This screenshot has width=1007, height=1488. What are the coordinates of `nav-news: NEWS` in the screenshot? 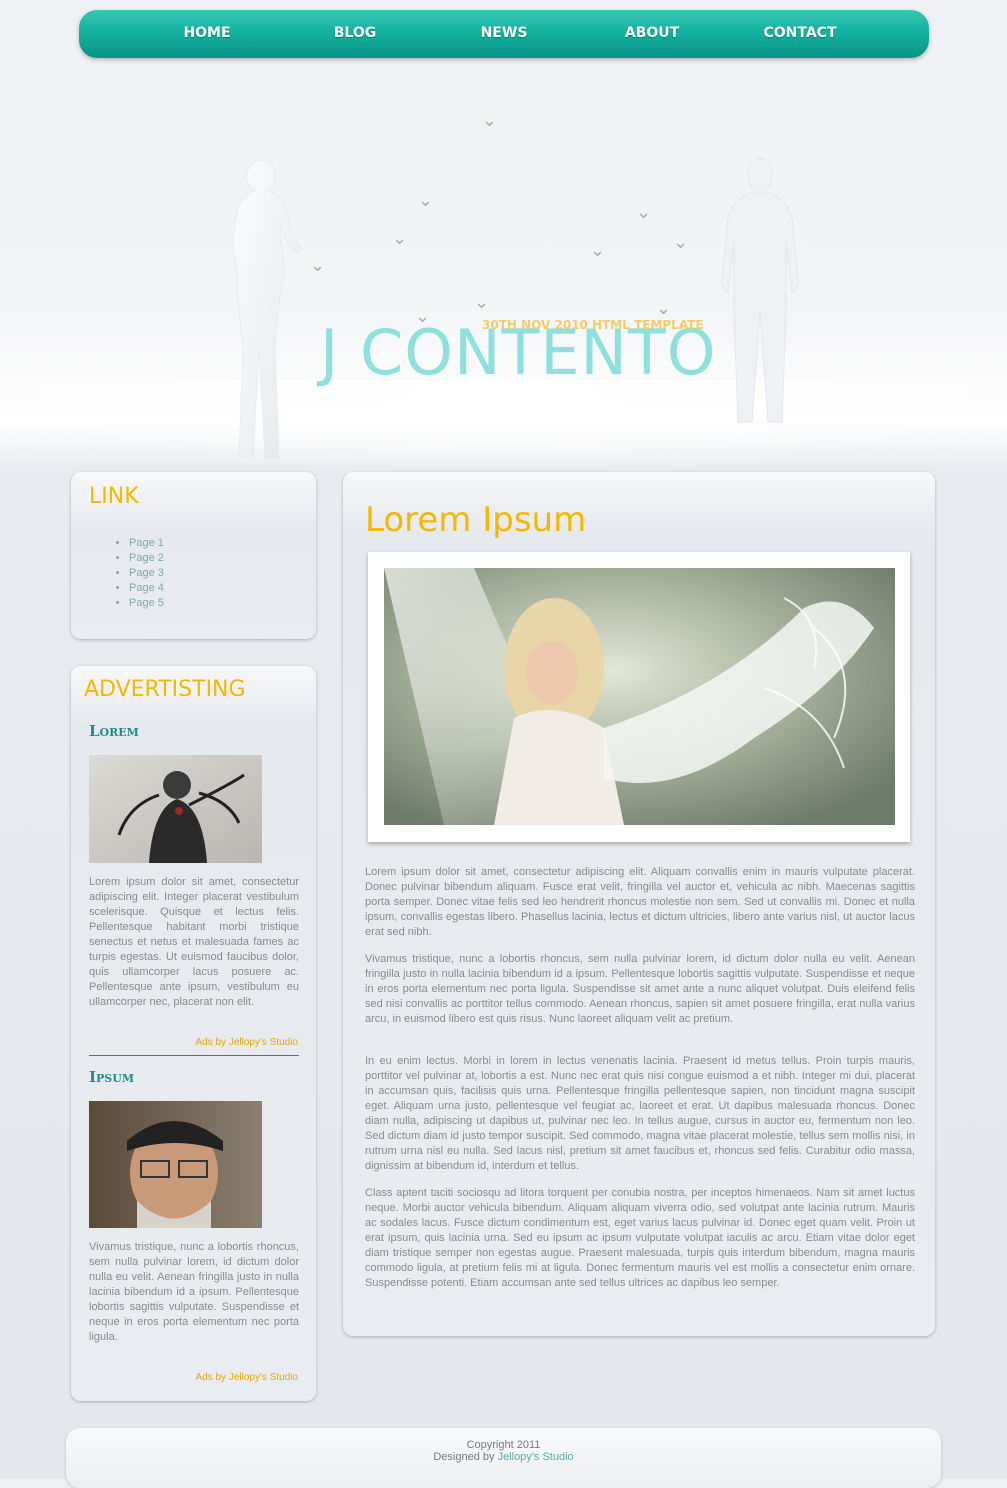 It's located at (504, 33).